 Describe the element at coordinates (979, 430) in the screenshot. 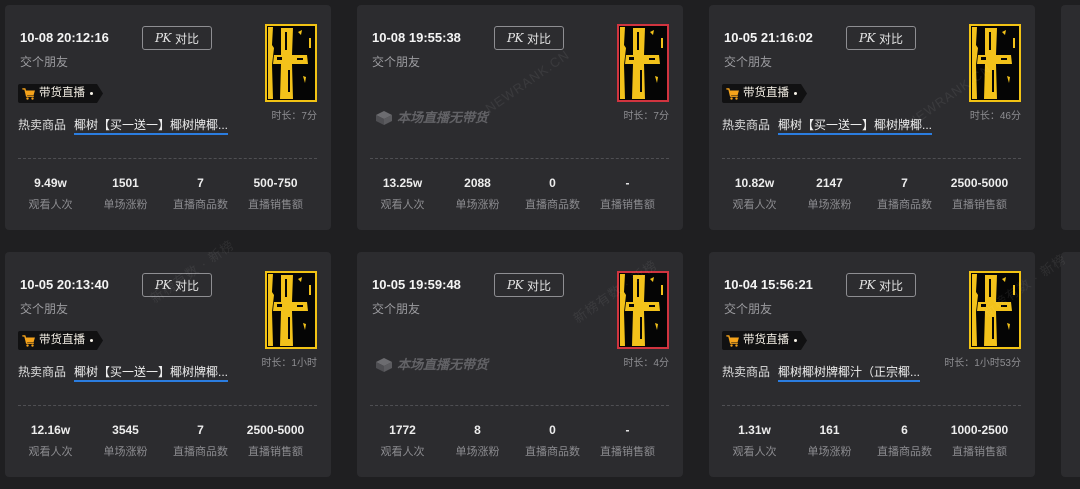

I see `stat-value: 1000-2500` at that location.